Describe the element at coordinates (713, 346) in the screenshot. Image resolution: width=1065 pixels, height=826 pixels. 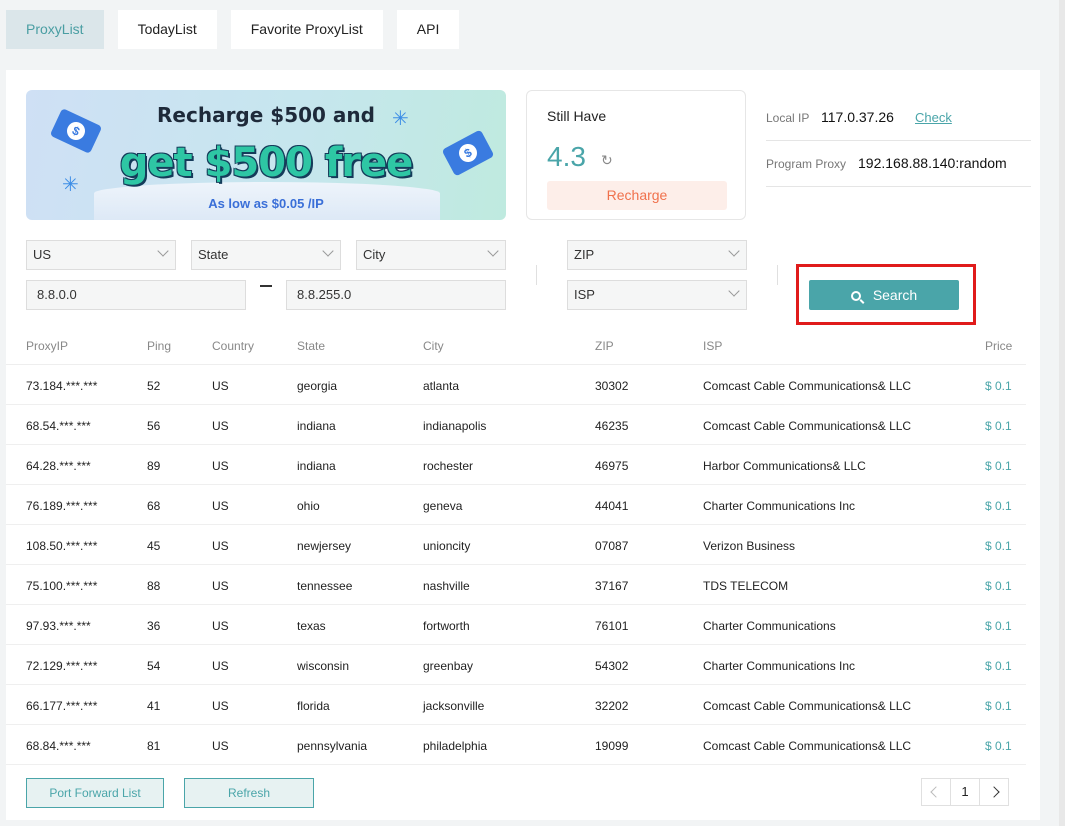
I see `column-header: ISP` at that location.